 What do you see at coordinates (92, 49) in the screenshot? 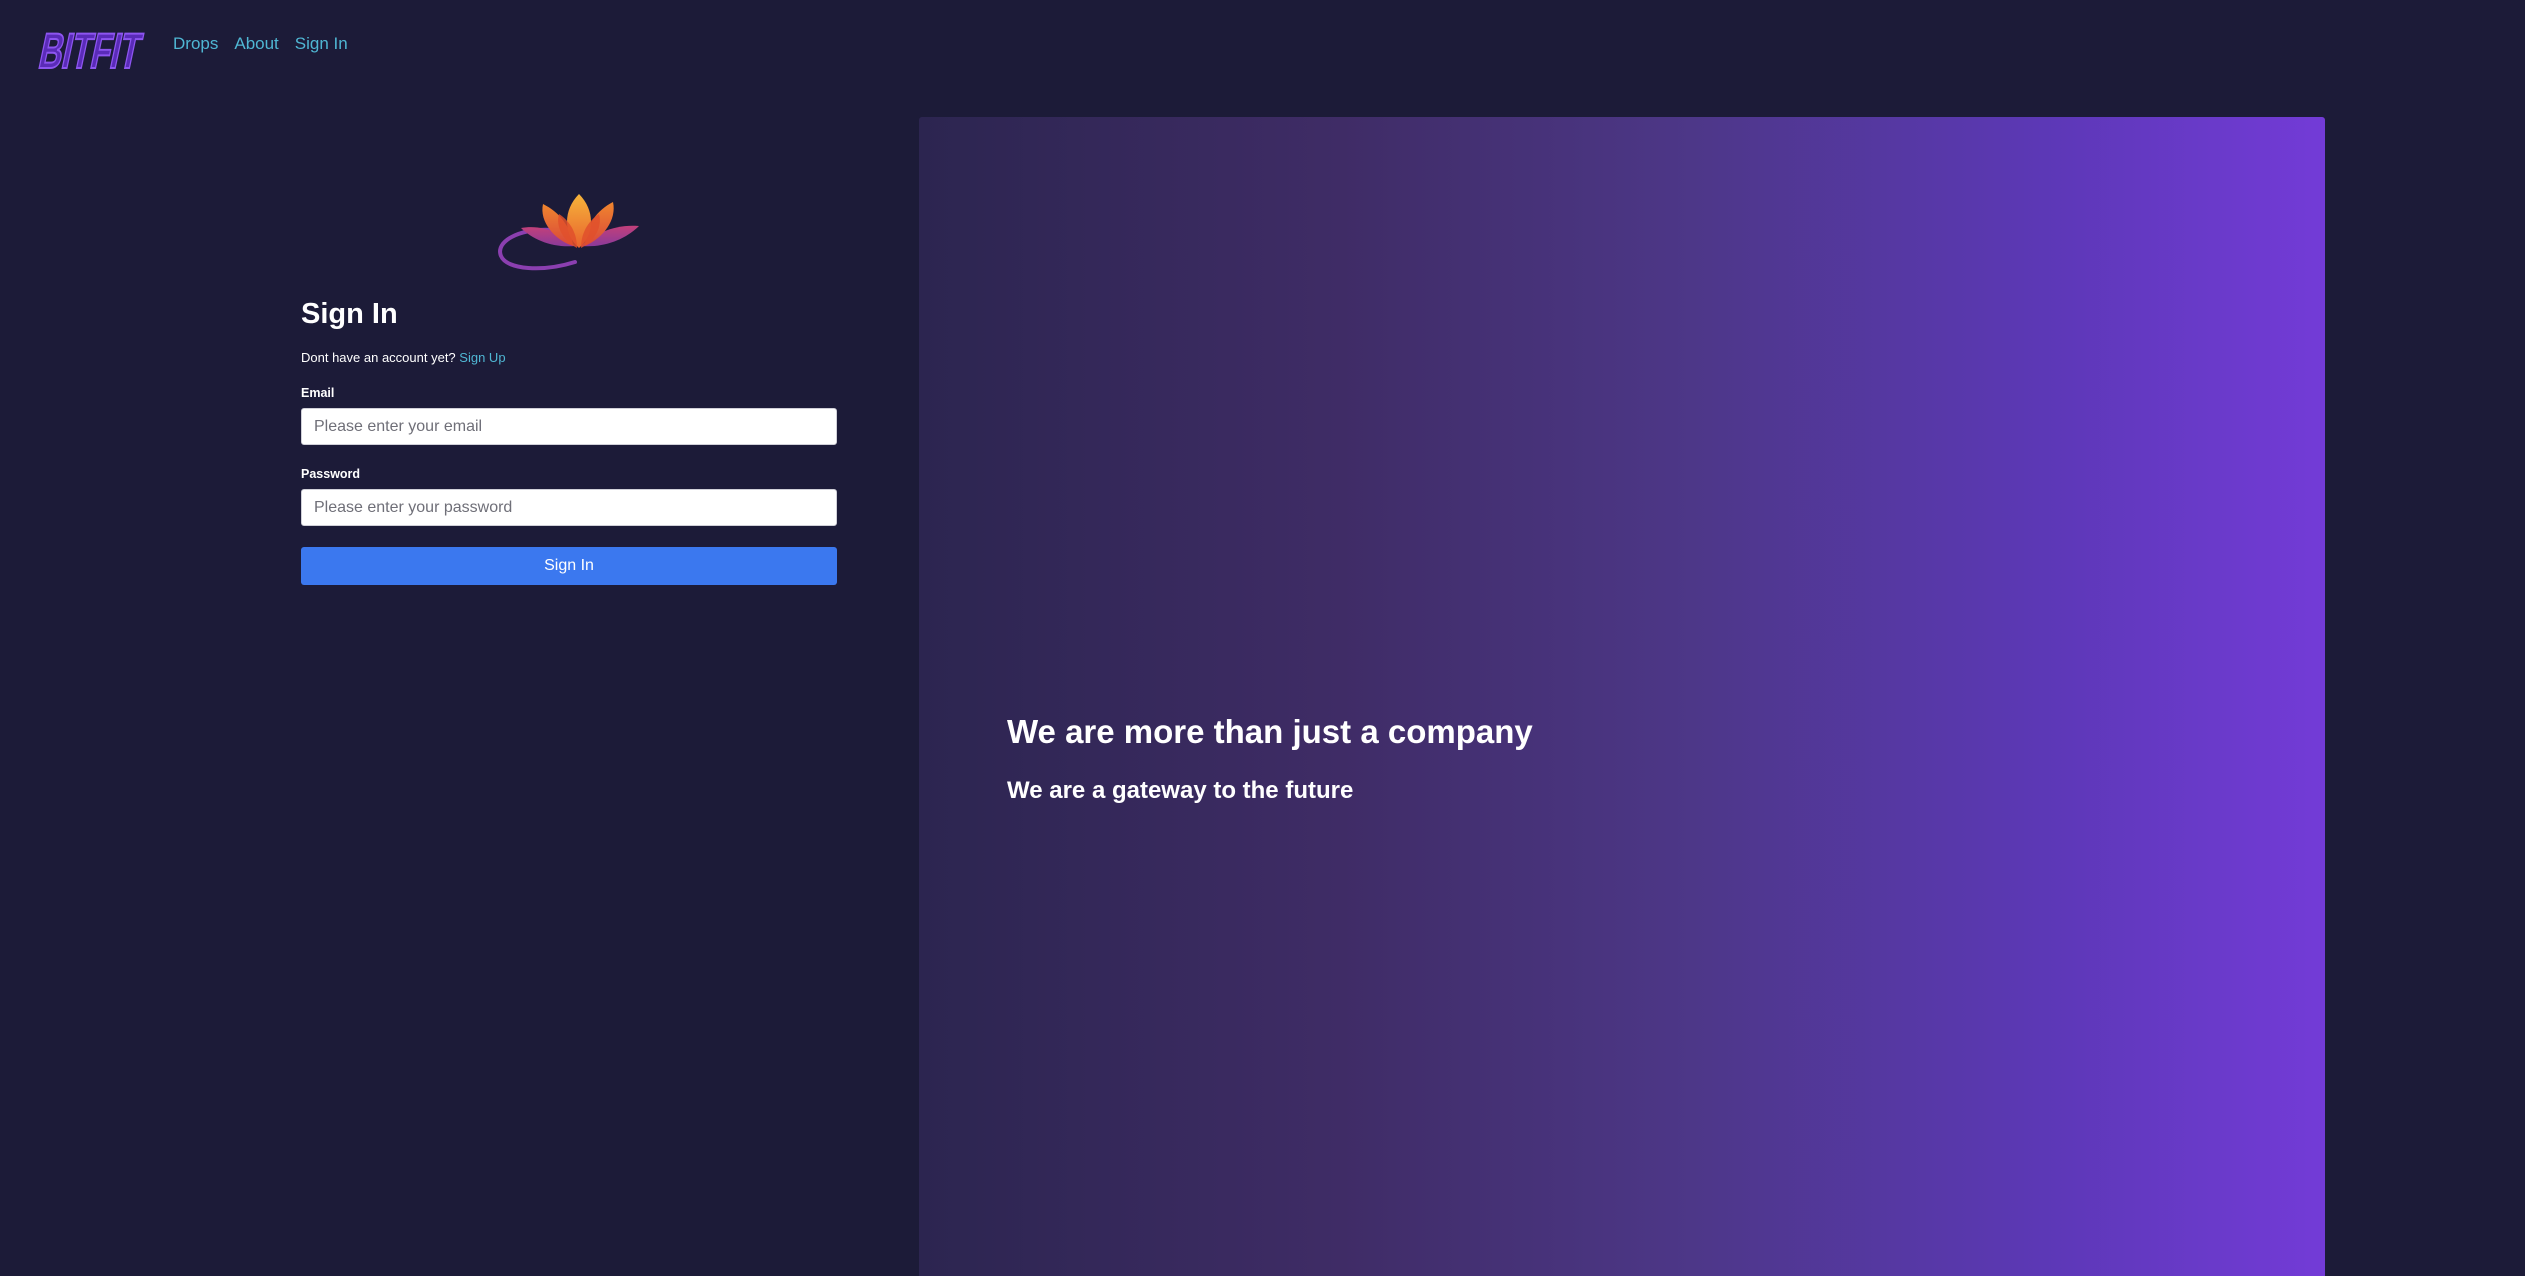
I see `logo-text: BITFIT` at bounding box center [92, 49].